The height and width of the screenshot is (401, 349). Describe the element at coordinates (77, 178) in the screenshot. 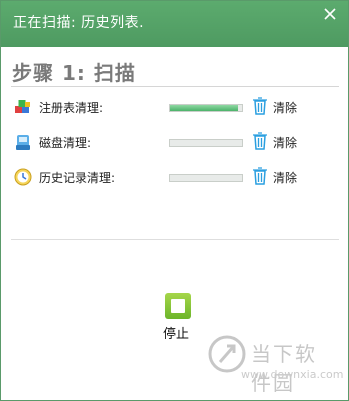

I see `history-label: 历史记录清理:` at that location.